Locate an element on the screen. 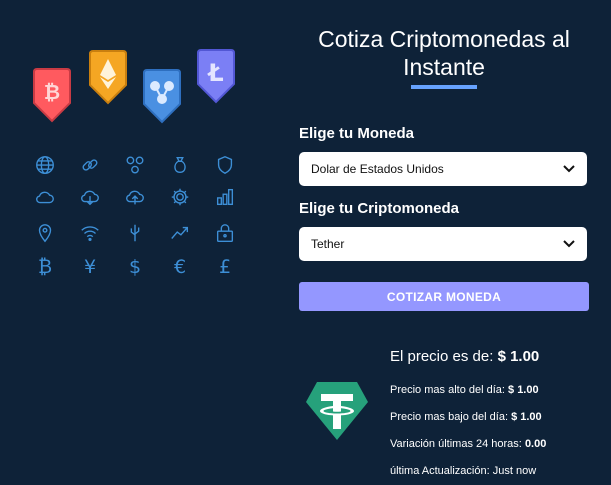  bitcoin-badge-icon: ₿ is located at coordinates (52, 95).